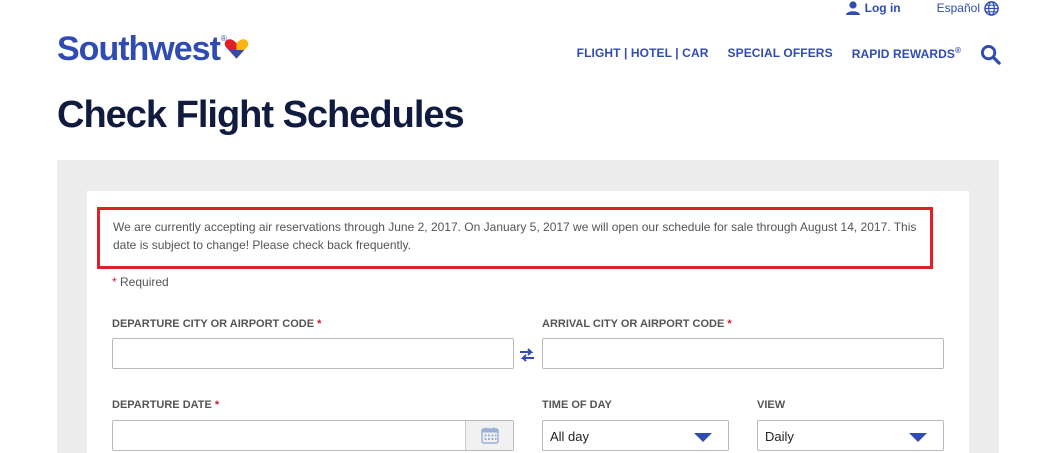  I want to click on arrival-city-label-text: ARRIVAL CITY OR AIRPORT CODE, so click(633, 324).